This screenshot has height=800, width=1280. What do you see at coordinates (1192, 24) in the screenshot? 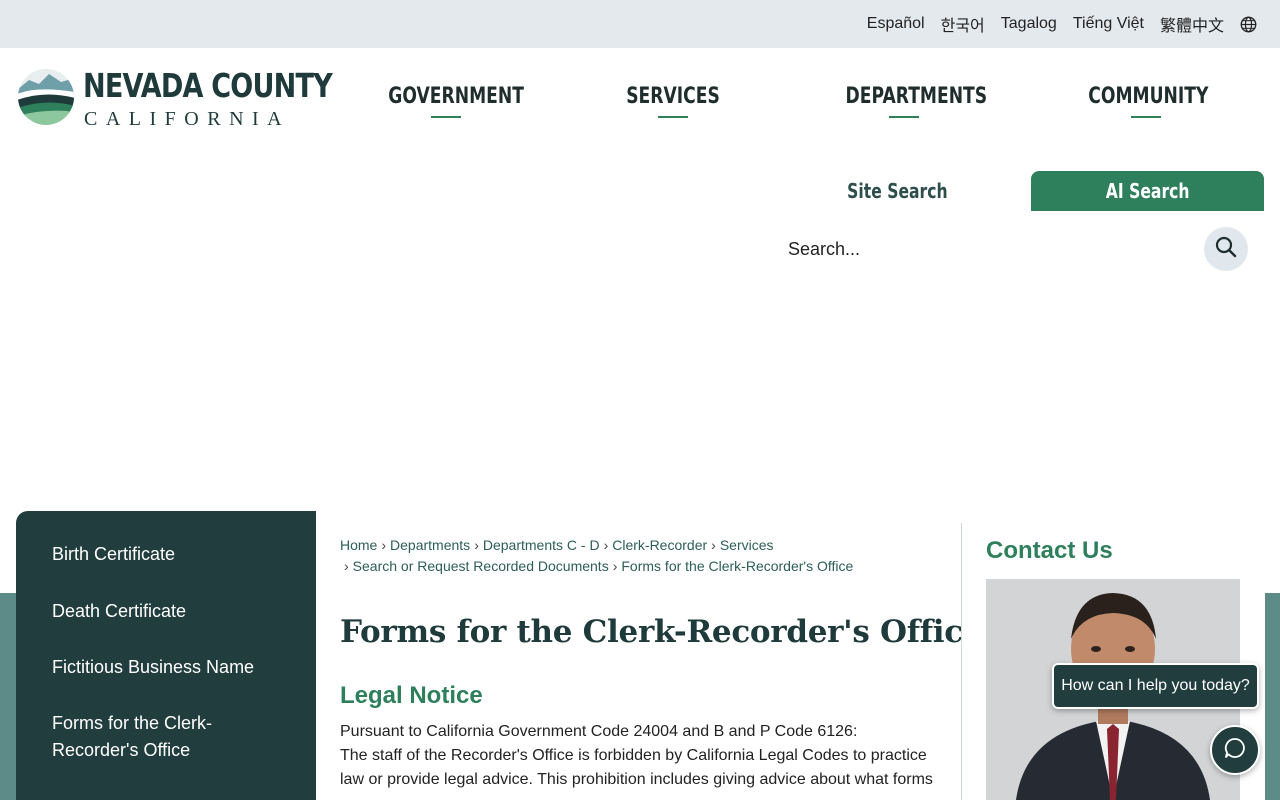
I see `language-chinese: 繁體中文` at bounding box center [1192, 24].